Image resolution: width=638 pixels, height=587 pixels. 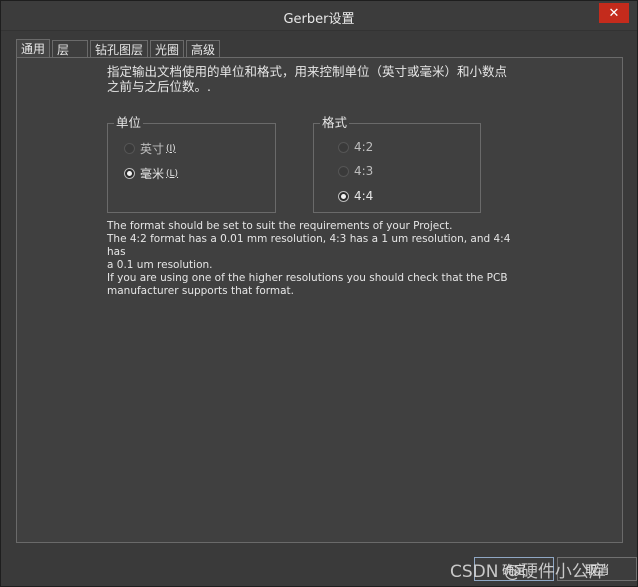 I want to click on tab-drill-drawing-label: 钻孔图层, so click(x=119, y=49).